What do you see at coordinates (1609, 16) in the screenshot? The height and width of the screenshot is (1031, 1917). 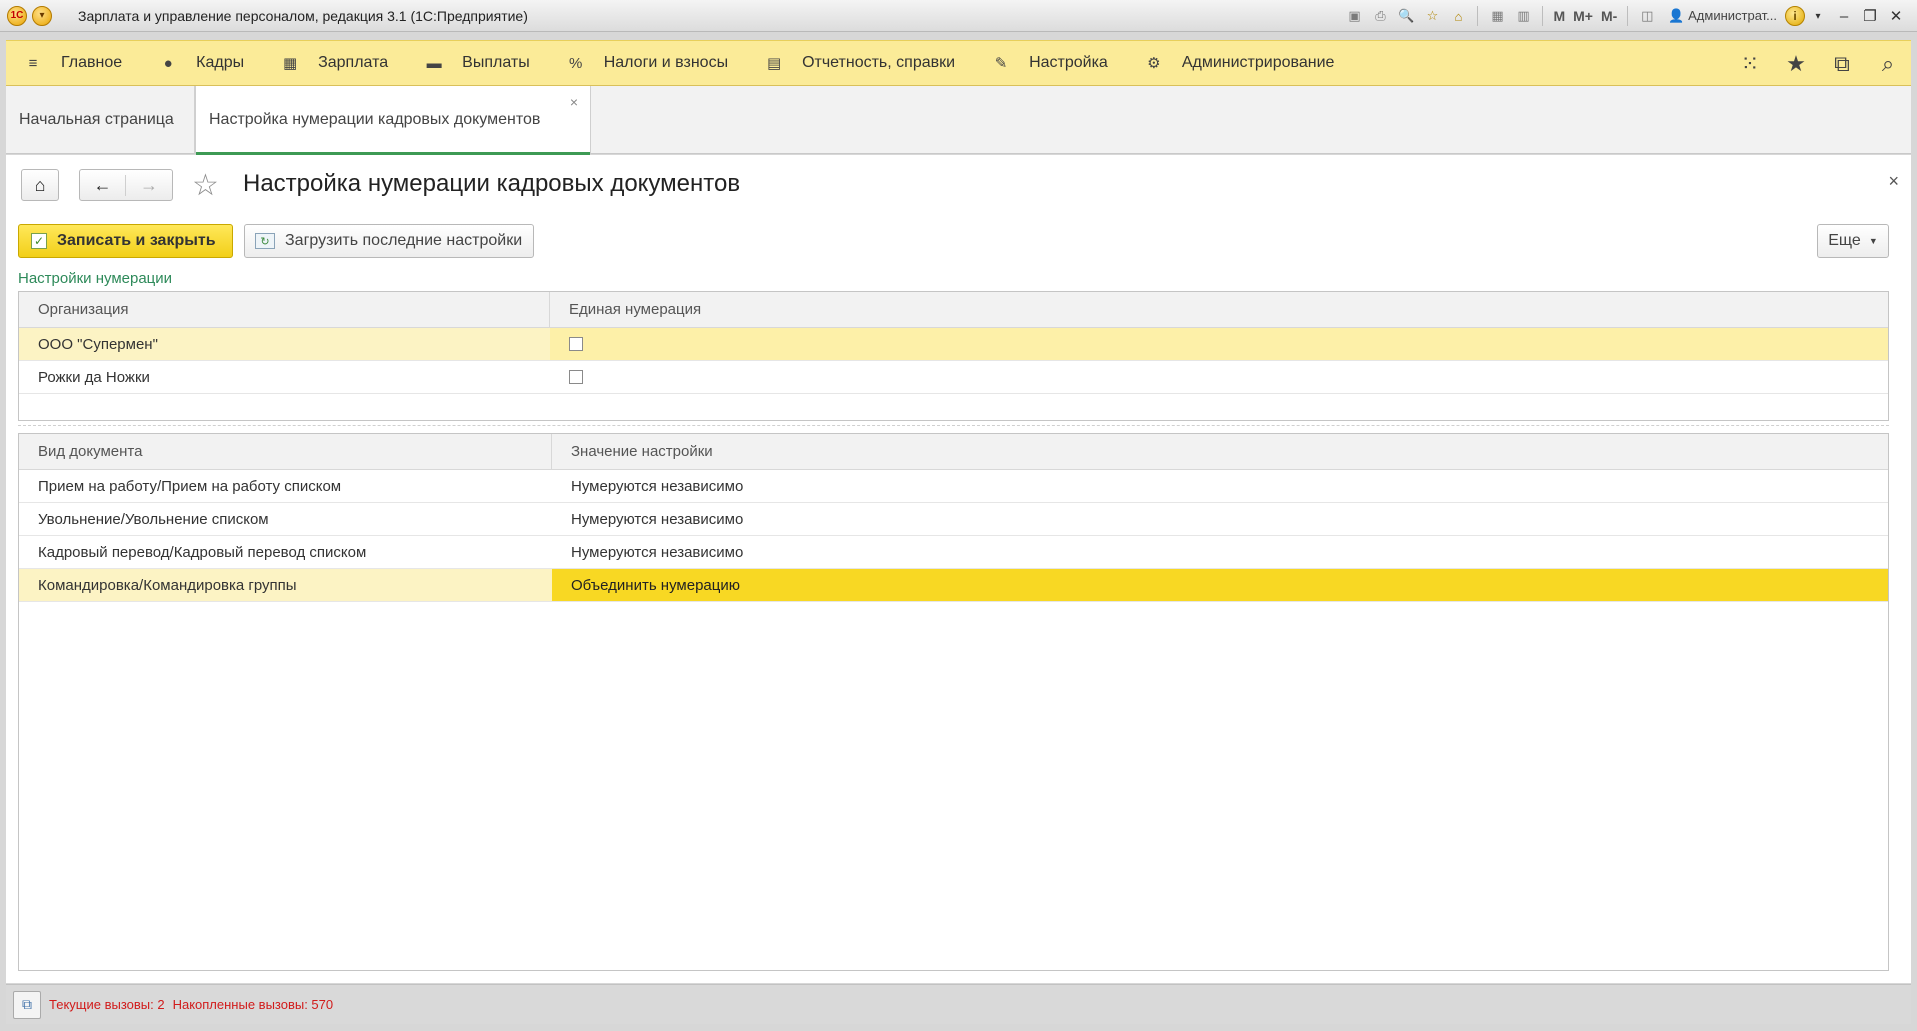 I see `memory-mminus-button: M-` at bounding box center [1609, 16].